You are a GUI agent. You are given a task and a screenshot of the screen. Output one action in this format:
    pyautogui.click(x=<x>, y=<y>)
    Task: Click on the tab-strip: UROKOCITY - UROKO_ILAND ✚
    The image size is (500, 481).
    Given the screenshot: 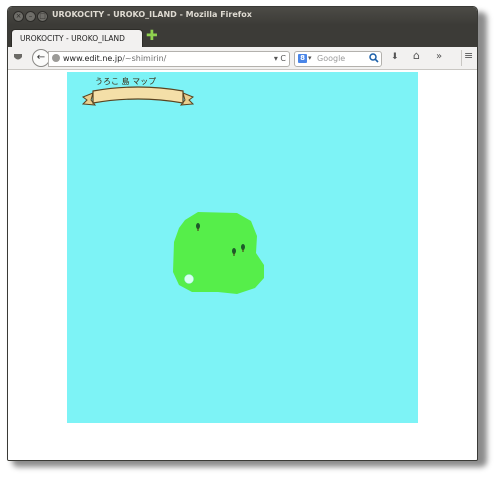 What is the action you would take?
    pyautogui.click(x=242, y=36)
    